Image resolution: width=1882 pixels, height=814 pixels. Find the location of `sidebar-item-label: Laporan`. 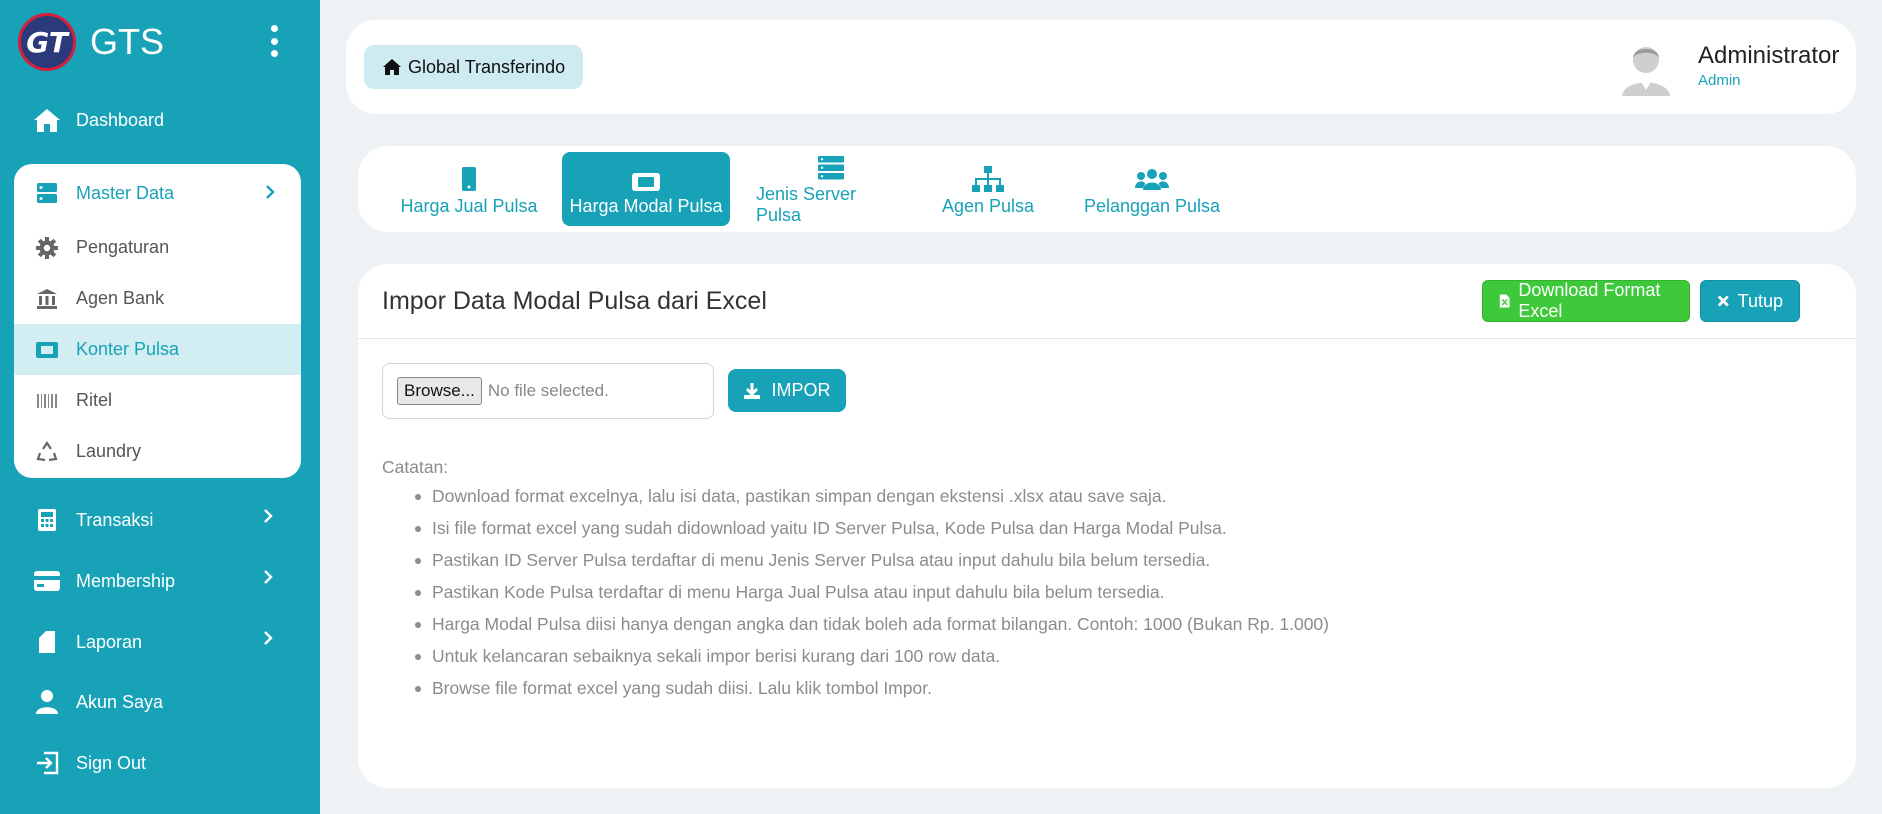

sidebar-item-label: Laporan is located at coordinates (109, 641).